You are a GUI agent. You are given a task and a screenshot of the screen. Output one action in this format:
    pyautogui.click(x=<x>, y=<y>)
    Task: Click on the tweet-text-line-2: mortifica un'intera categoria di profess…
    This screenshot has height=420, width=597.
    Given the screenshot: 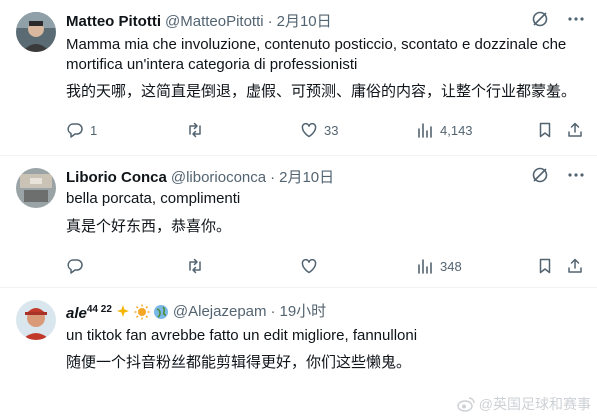 What is the action you would take?
    pyautogui.click(x=212, y=64)
    